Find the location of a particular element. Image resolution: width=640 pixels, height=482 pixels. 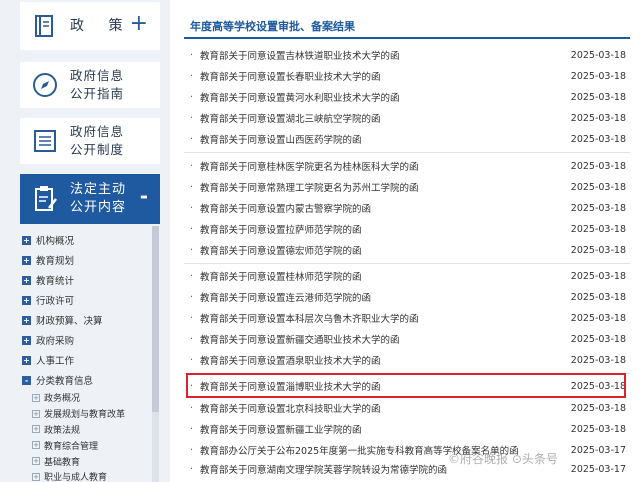

list-item: · 教育部关于同意湖南文理学院芙蓉学院转设为常德学院的函 2025-03-17 is located at coordinates (408, 469).